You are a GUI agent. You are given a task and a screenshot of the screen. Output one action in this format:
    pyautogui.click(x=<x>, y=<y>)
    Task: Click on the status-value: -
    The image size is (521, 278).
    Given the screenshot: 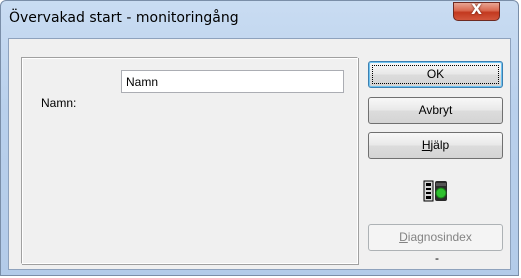 What is the action you would take?
    pyautogui.click(x=437, y=258)
    